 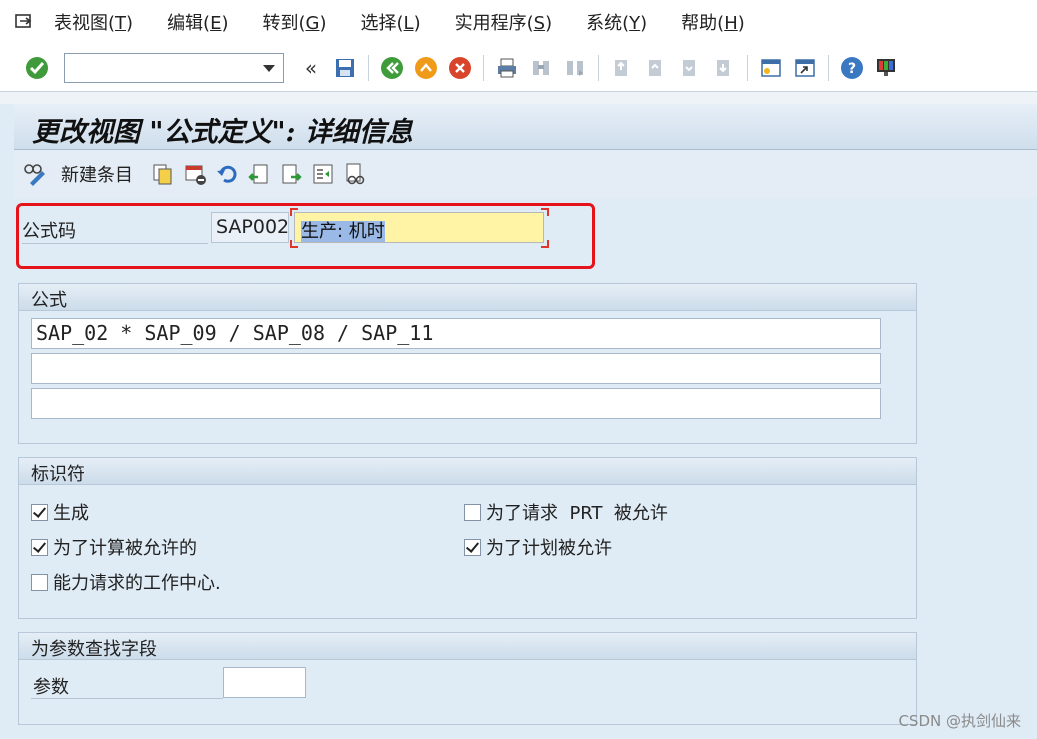 I want to click on previous-page-icon, so click(x=656, y=68).